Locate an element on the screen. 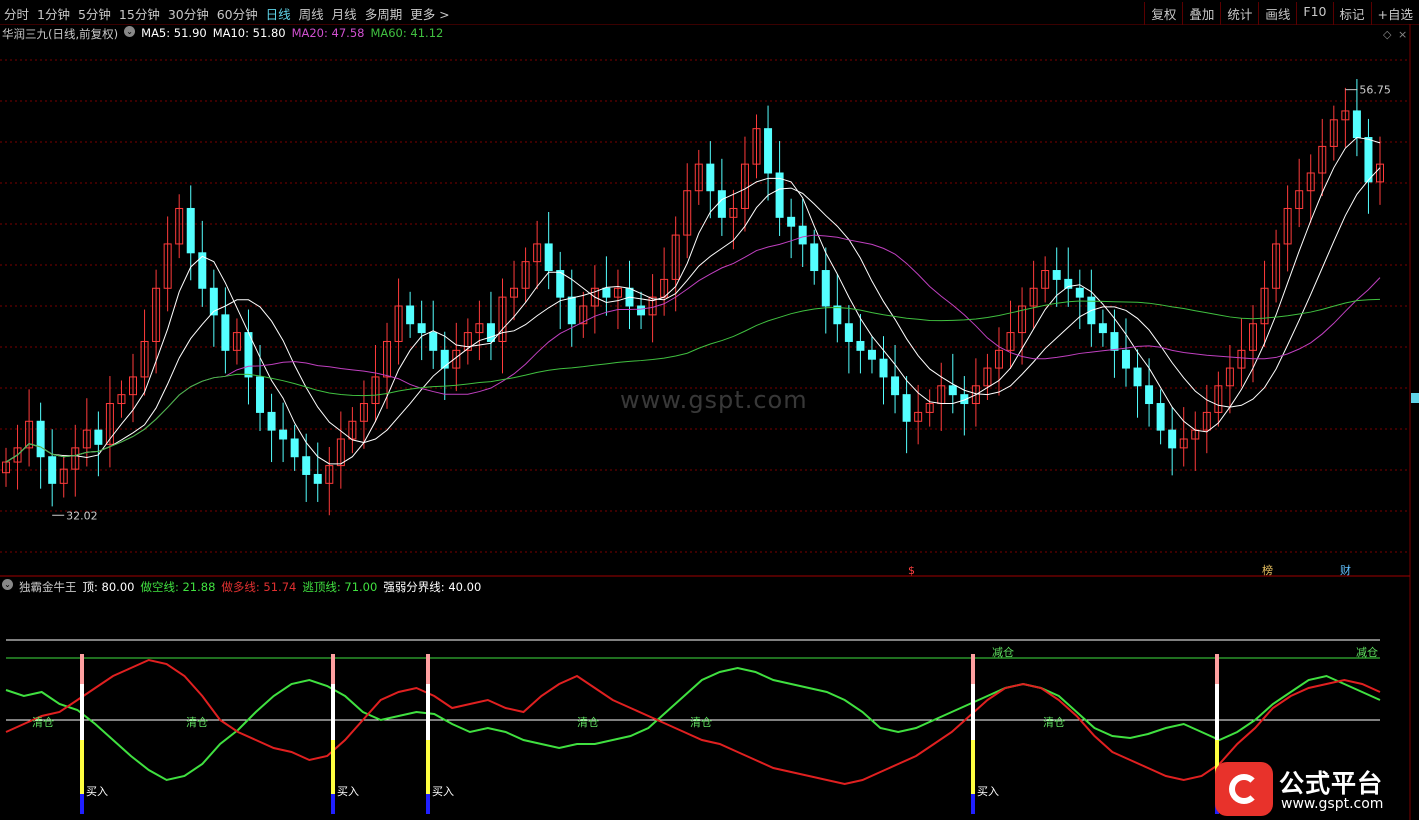 The image size is (1419, 820). price-cursor-marker is located at coordinates (1415, 398).